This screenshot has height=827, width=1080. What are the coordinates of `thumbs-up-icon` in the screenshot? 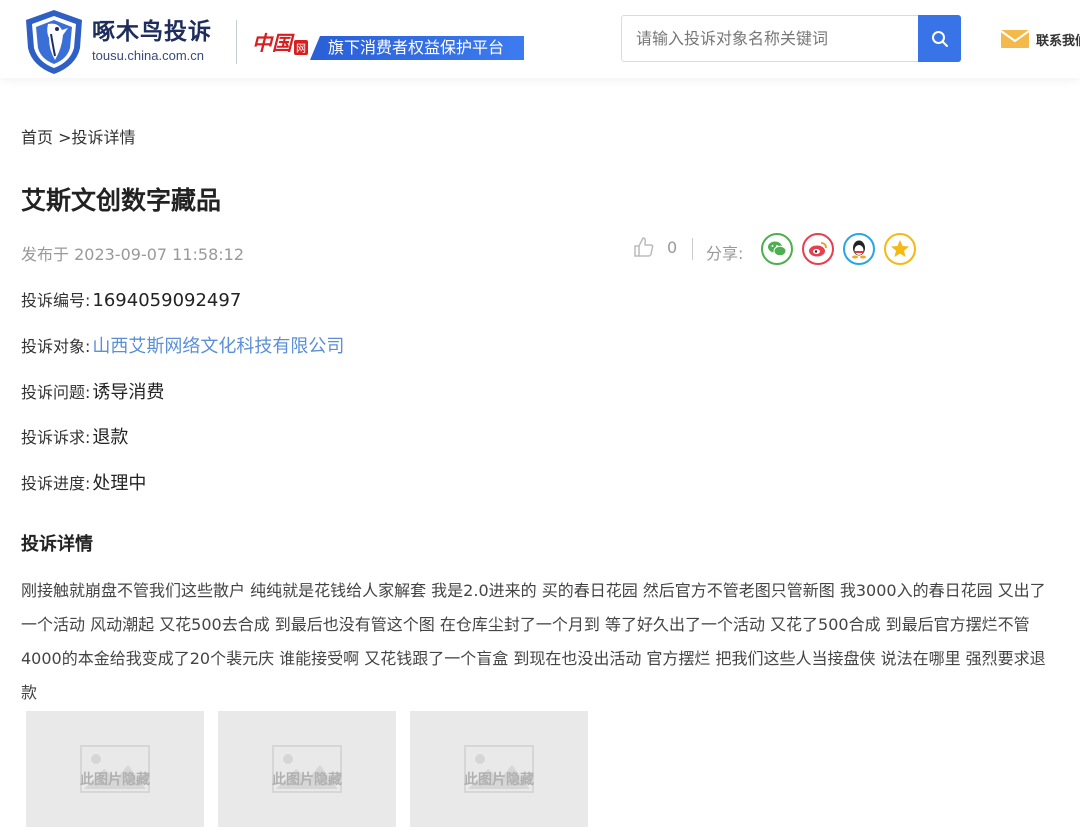 It's located at (644, 247).